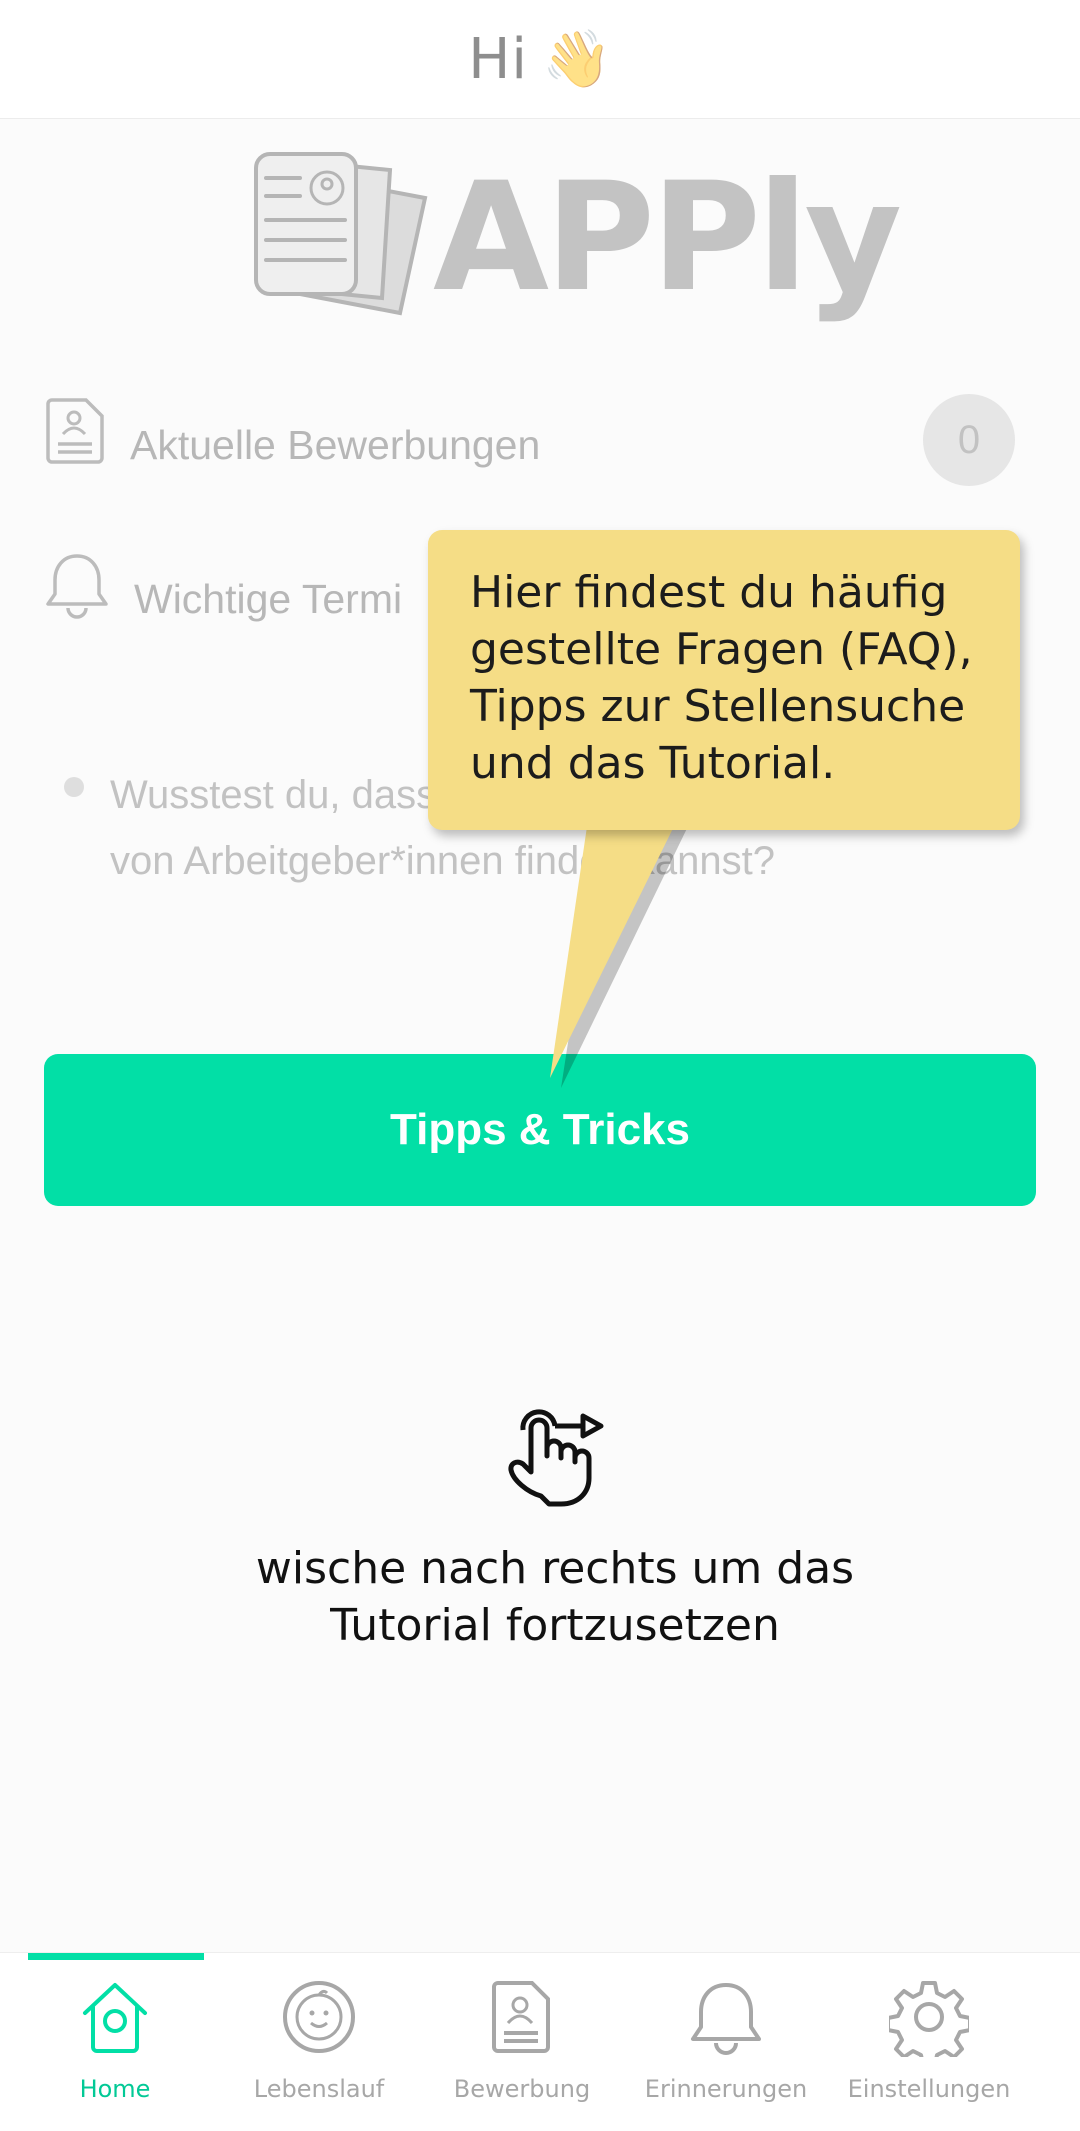  I want to click on gear-icon, so click(929, 2019).